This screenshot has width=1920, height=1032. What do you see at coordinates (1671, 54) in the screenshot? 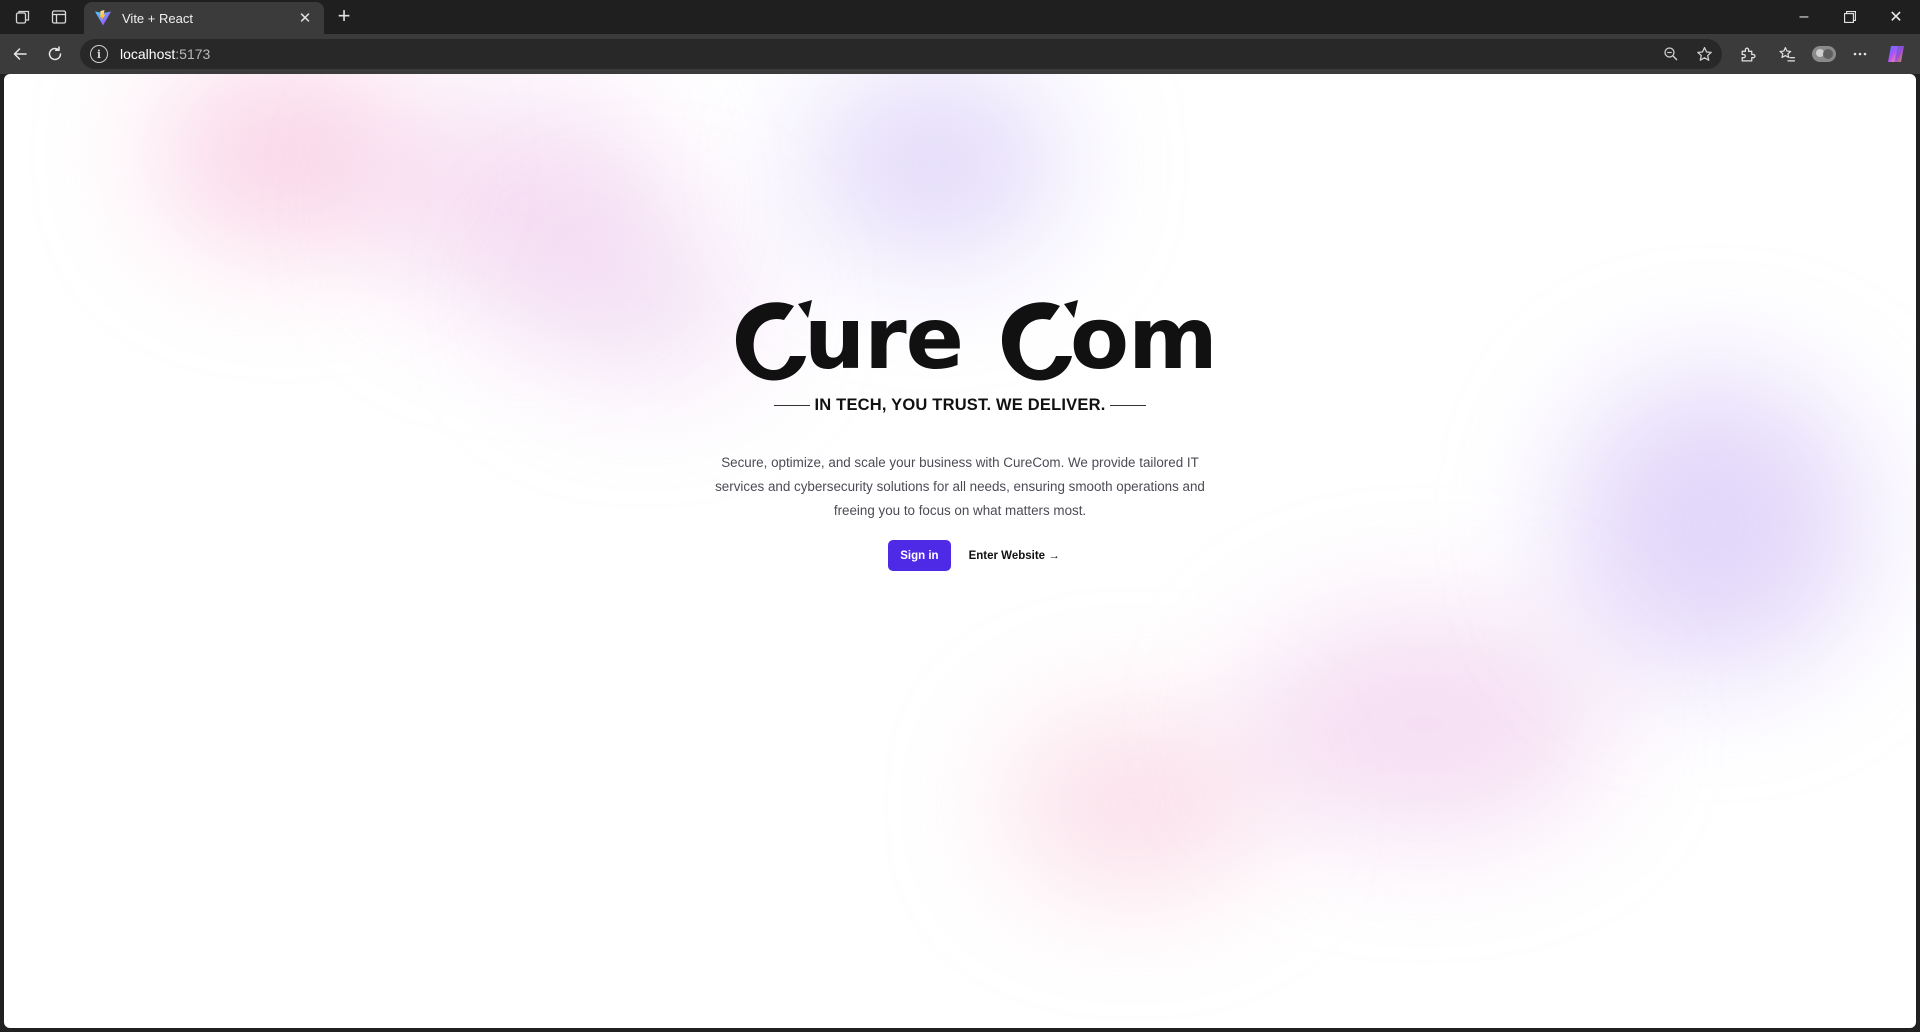
I see `zoom-out-icon` at bounding box center [1671, 54].